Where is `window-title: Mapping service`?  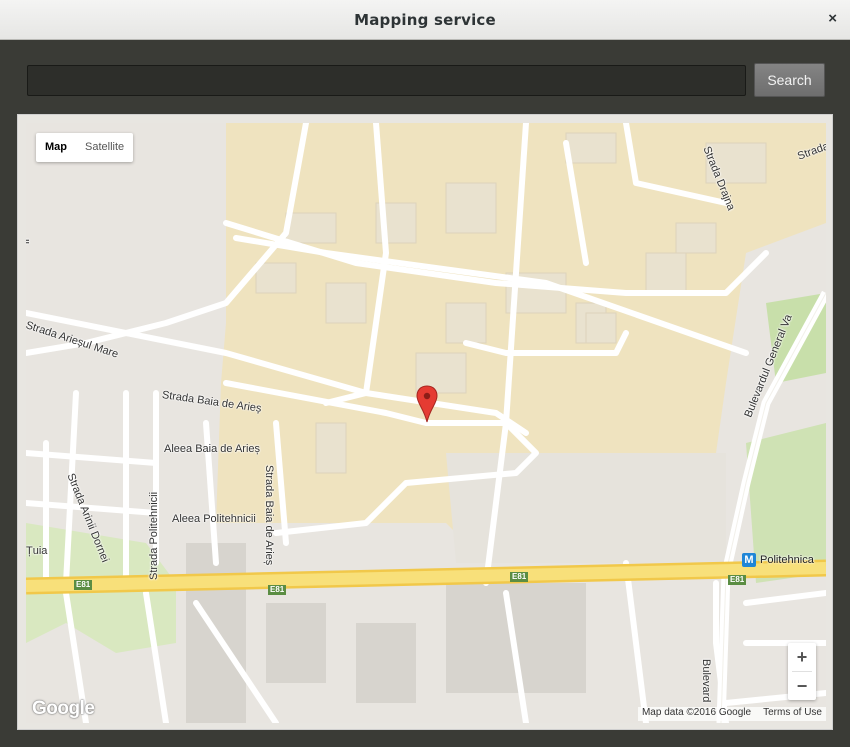 window-title: Mapping service is located at coordinates (425, 20).